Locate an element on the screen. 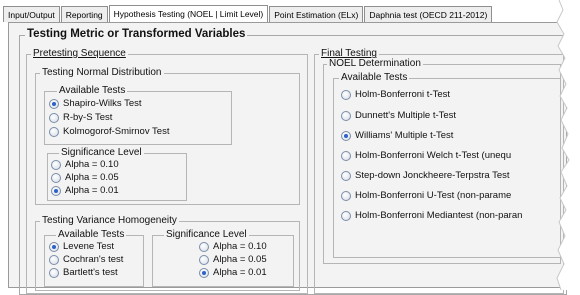 The height and width of the screenshot is (295, 580). radio-label: Holm-Bonferroni t-Test is located at coordinates (403, 94).